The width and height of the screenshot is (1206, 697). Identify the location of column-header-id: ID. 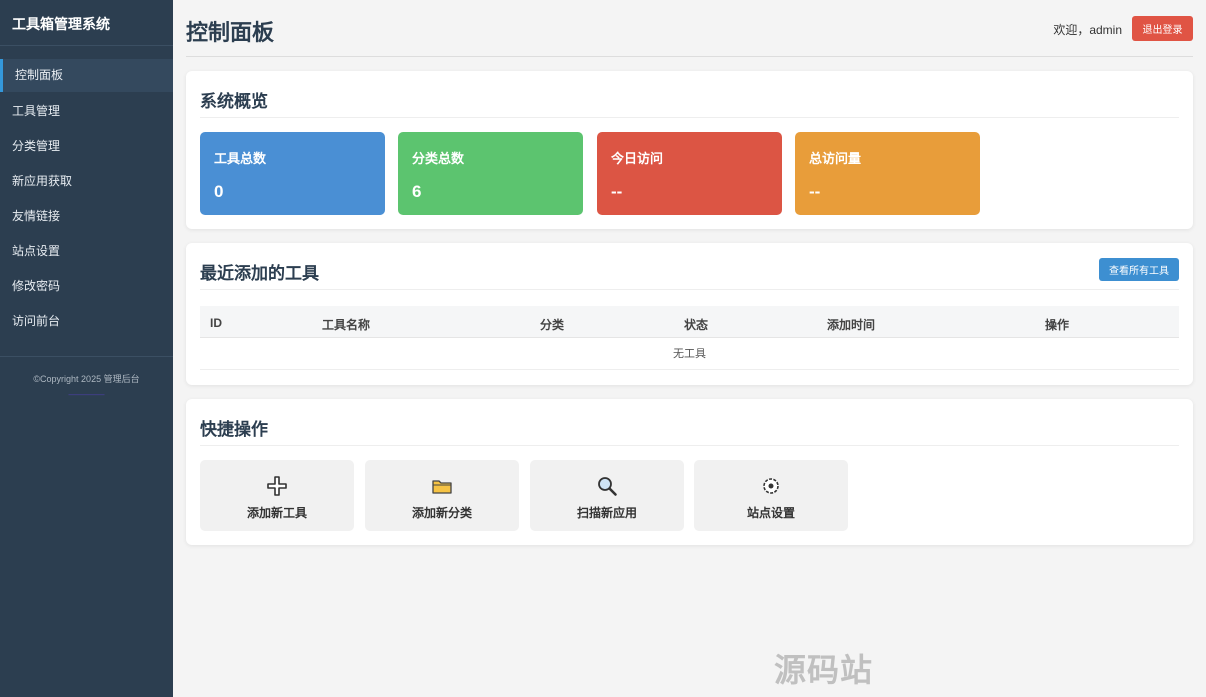
(216, 323).